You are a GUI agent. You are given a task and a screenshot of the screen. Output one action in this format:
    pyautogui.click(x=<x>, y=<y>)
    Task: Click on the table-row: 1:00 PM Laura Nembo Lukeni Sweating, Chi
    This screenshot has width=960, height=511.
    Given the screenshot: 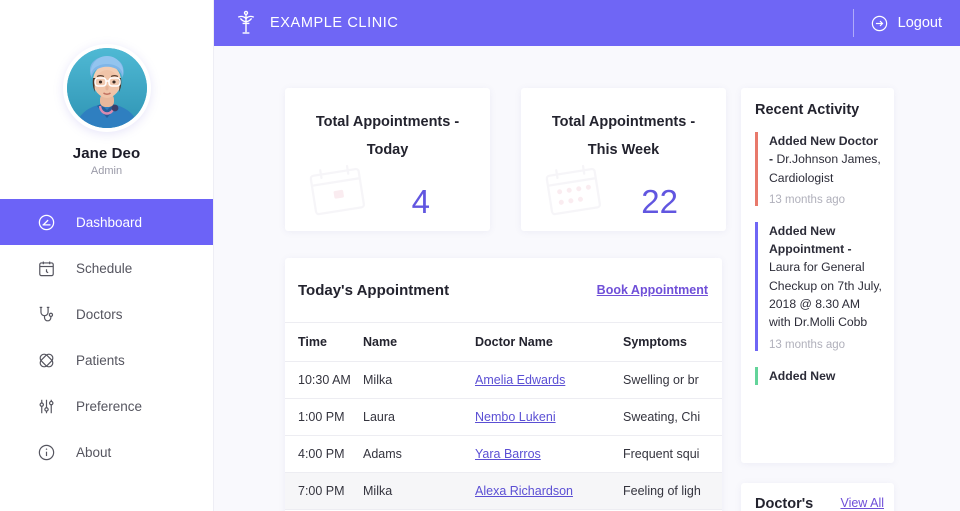 What is the action you would take?
    pyautogui.click(x=503, y=417)
    